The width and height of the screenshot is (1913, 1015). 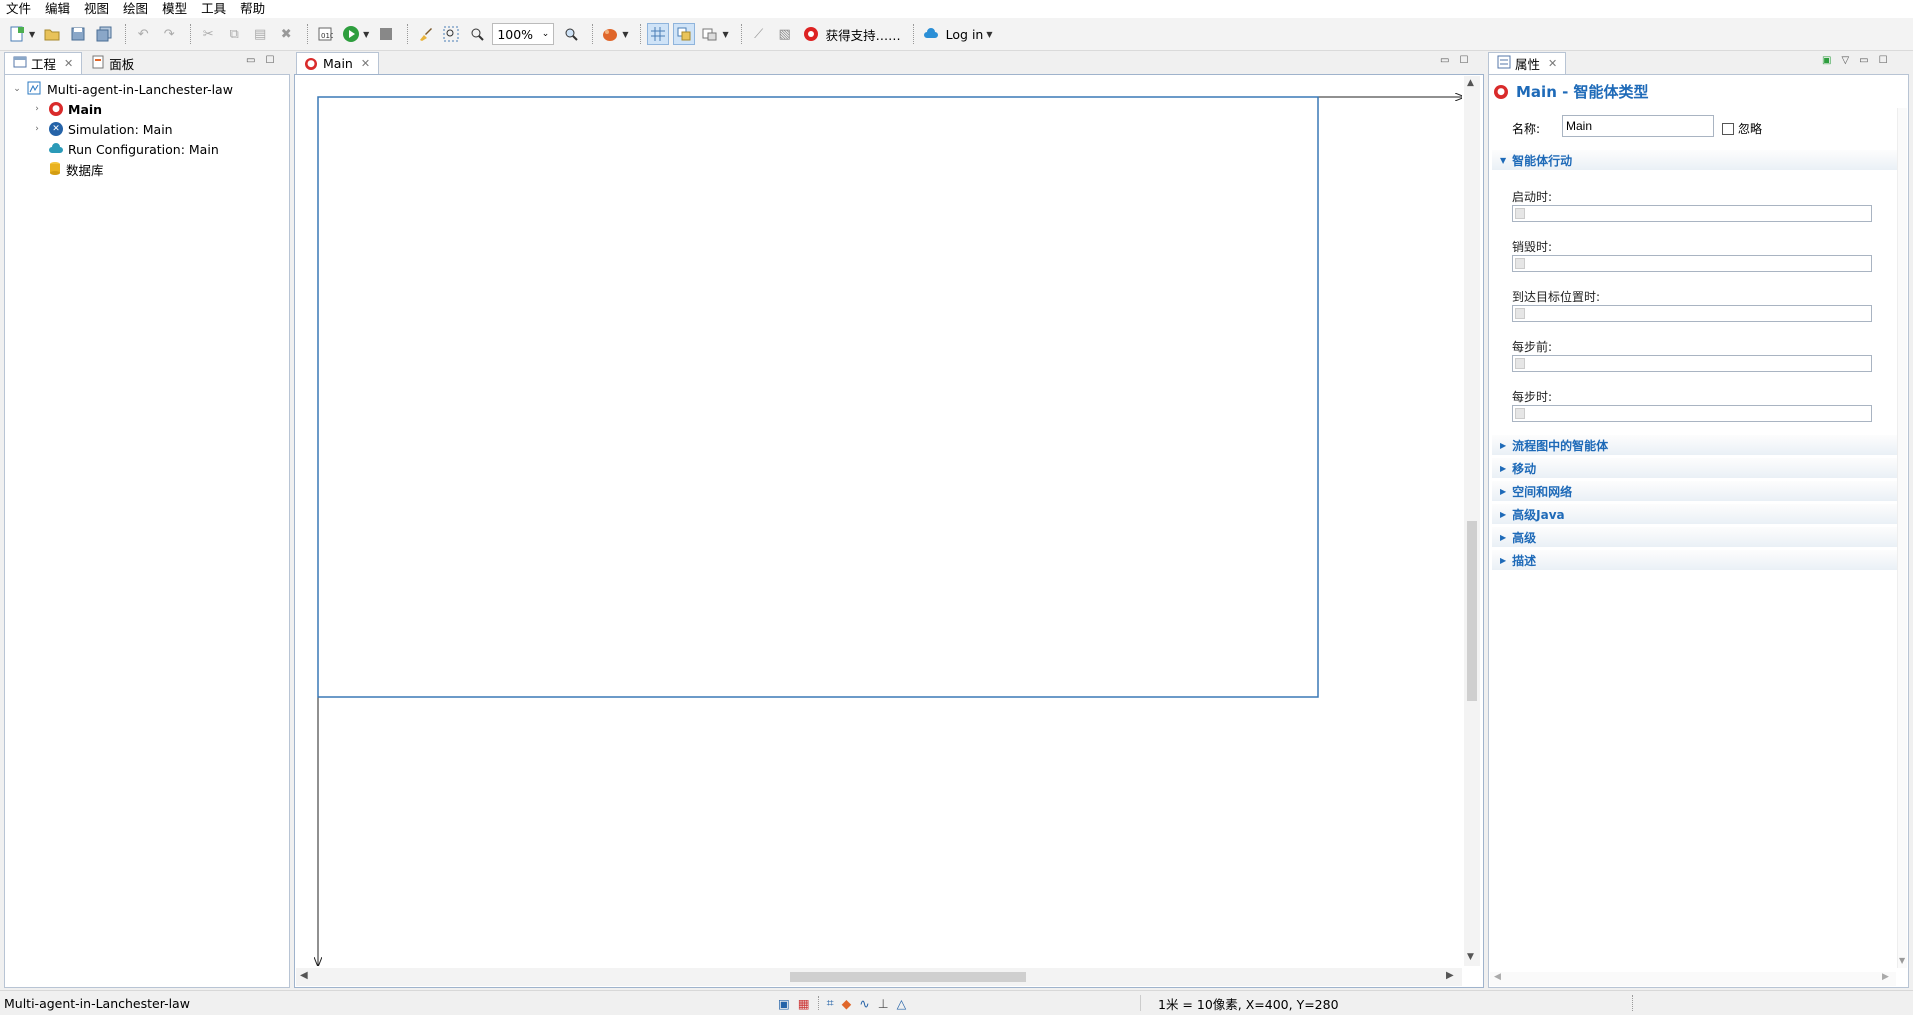 What do you see at coordinates (214, 9) in the screenshot?
I see `menu-tools: 工具` at bounding box center [214, 9].